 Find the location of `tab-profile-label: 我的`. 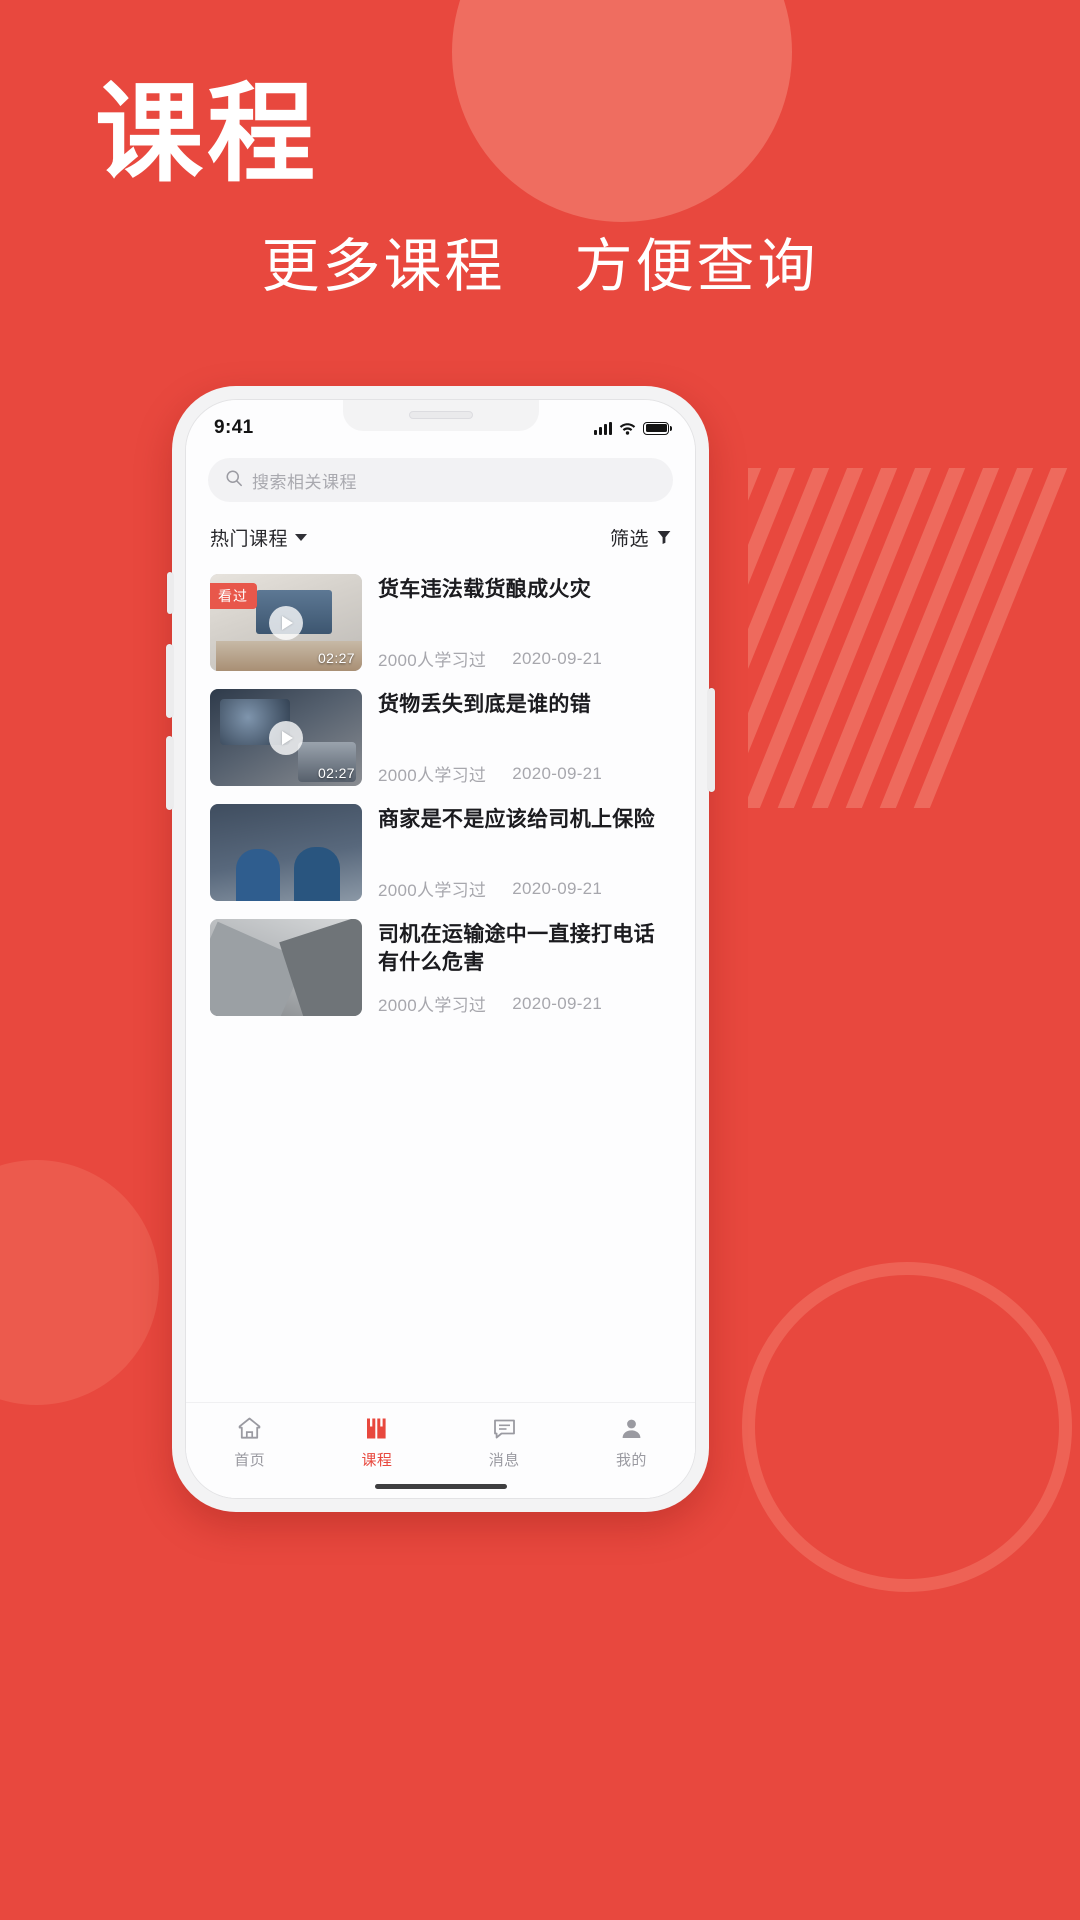

tab-profile-label: 我的 is located at coordinates (631, 1460).